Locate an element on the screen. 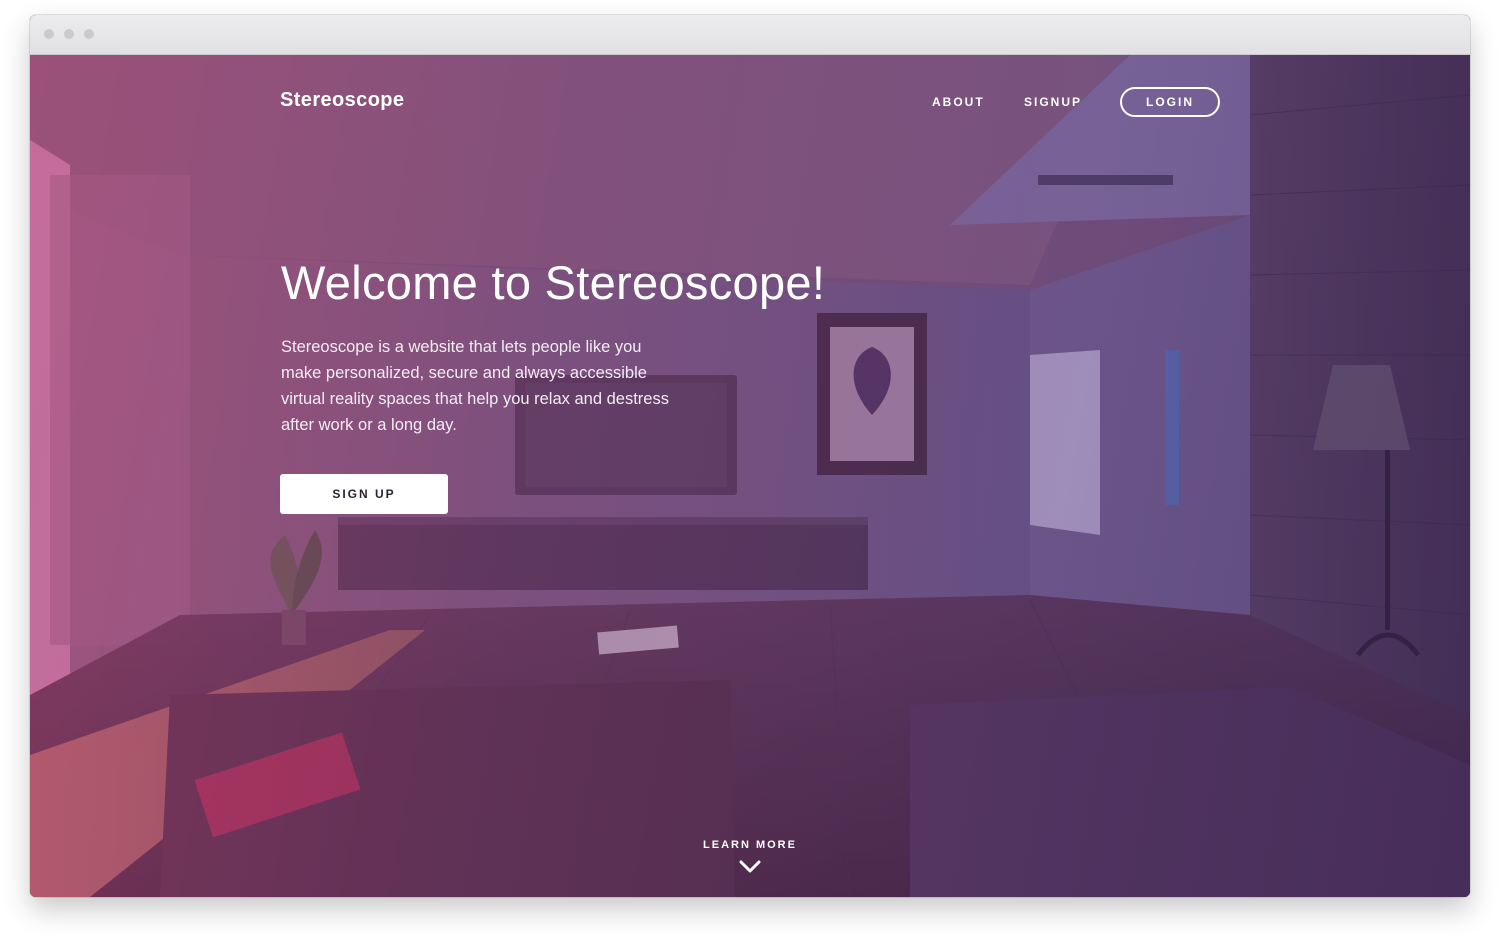 Image resolution: width=1500 pixels, height=942 pixels. window-zoom-dot is located at coordinates (89, 34).